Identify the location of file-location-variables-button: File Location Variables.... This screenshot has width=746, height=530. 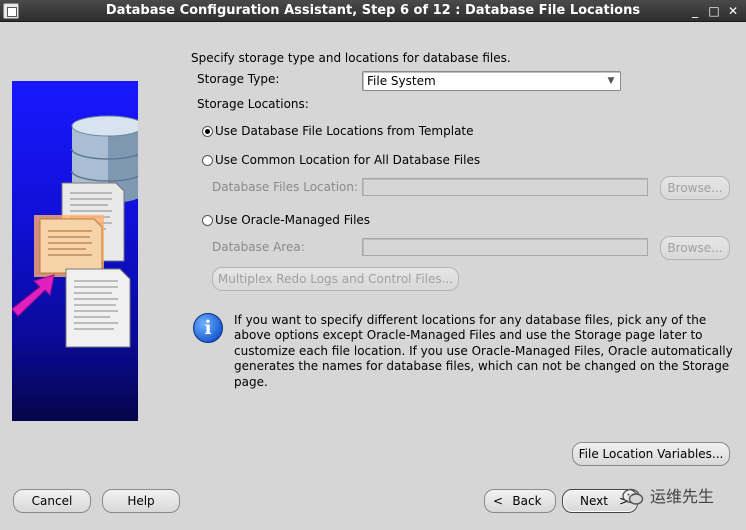
(651, 454).